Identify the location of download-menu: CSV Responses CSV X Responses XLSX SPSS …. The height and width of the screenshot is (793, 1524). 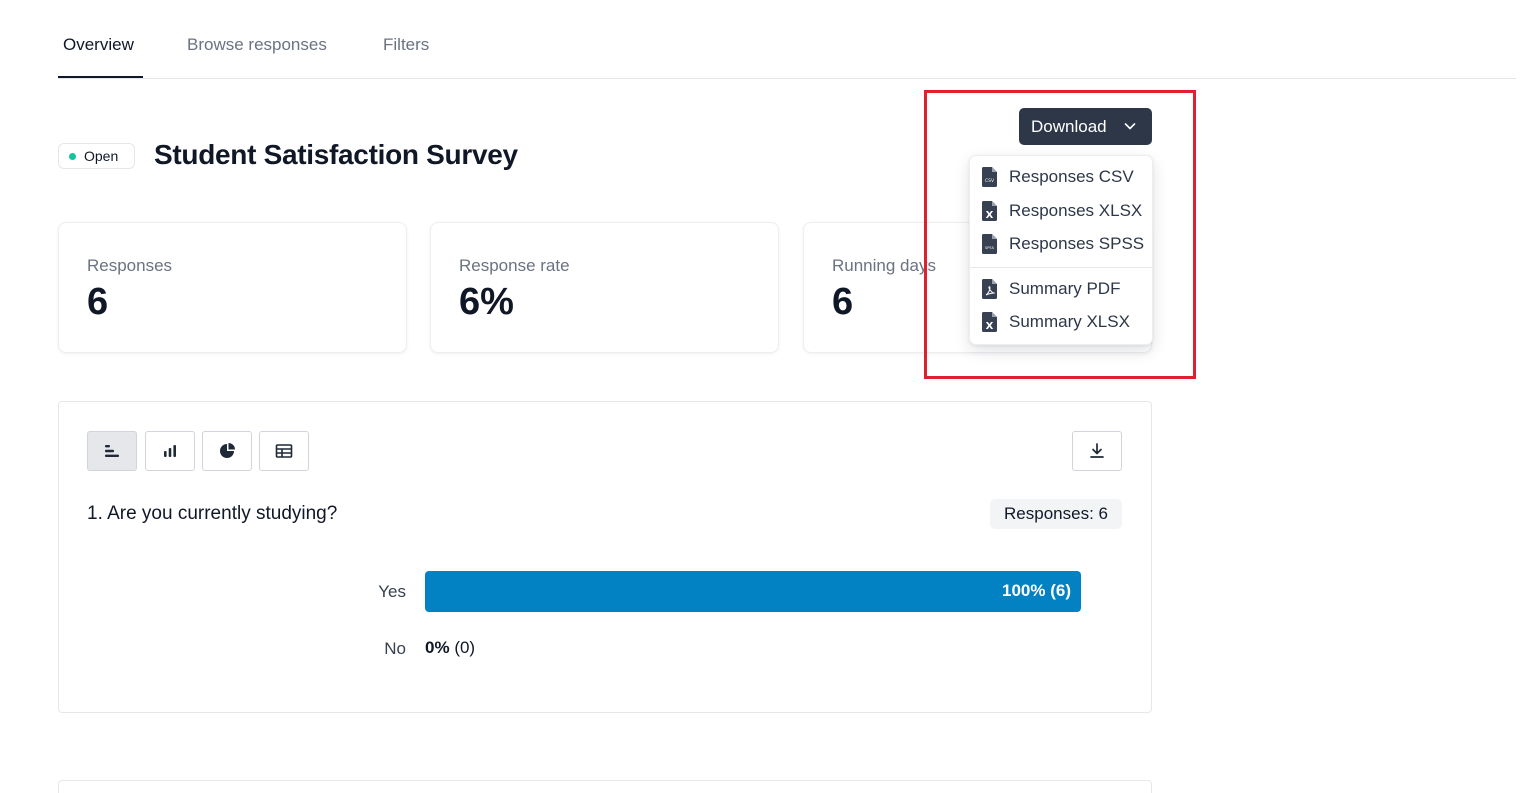
(1061, 250).